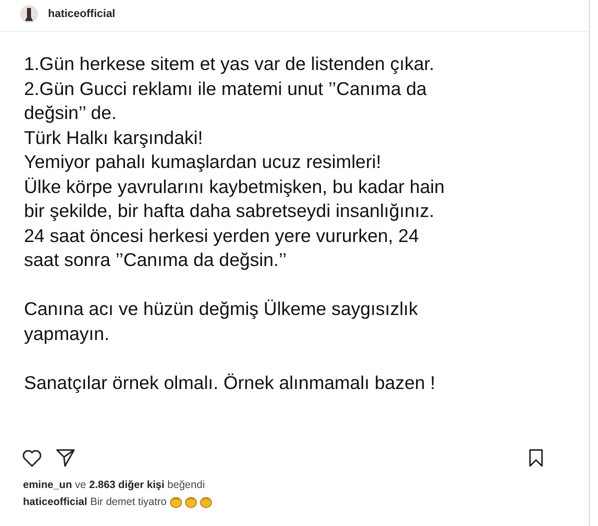  Describe the element at coordinates (29, 14) in the screenshot. I see `avatar-icon` at that location.